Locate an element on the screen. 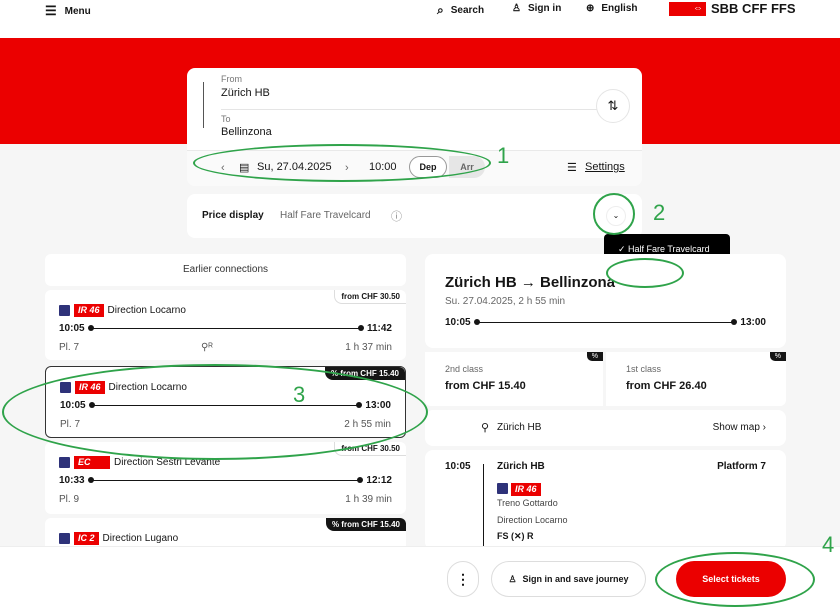 This screenshot has width=840, height=611. language-select: ⊕ English is located at coordinates (612, 8).